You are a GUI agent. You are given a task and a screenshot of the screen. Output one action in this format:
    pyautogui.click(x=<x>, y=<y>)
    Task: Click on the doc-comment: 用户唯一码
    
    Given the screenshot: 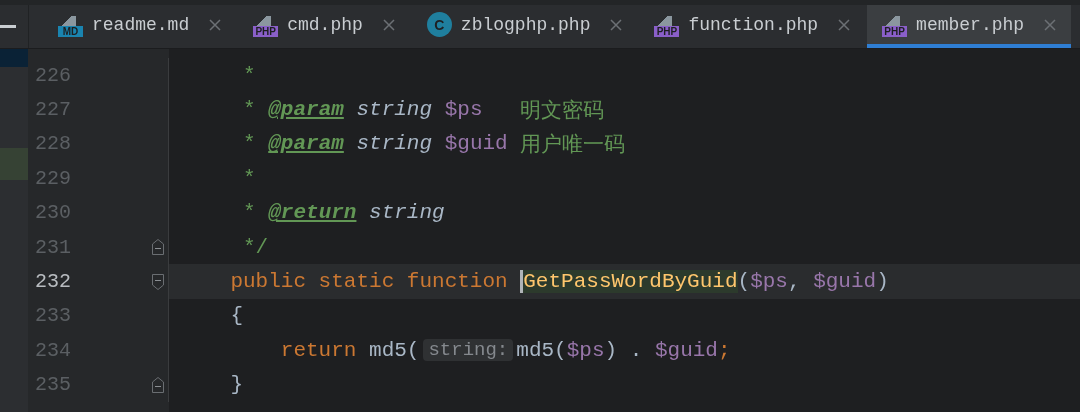 What is the action you would take?
    pyautogui.click(x=572, y=145)
    